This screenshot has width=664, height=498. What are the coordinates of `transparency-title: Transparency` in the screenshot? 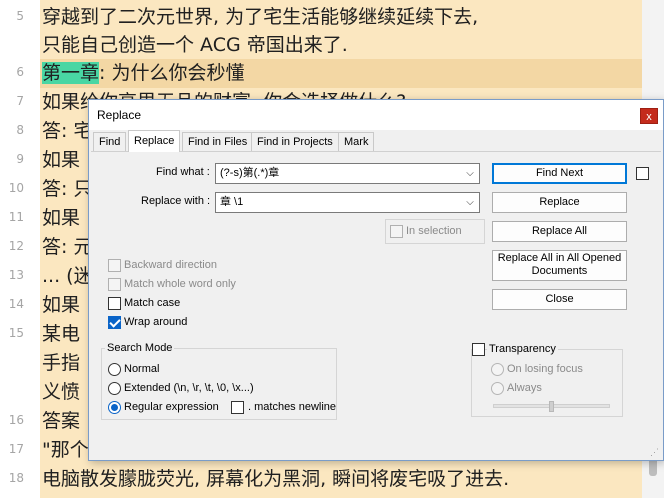 It's located at (522, 349).